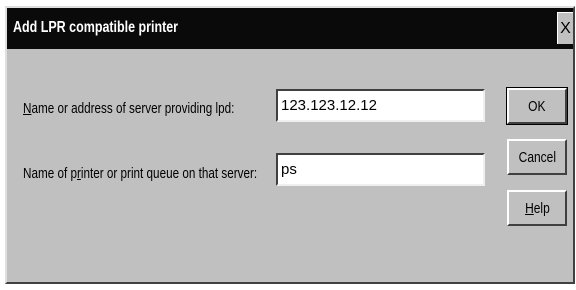 The width and height of the screenshot is (576, 290). Describe the element at coordinates (380, 169) in the screenshot. I see `printer-queue-input` at that location.